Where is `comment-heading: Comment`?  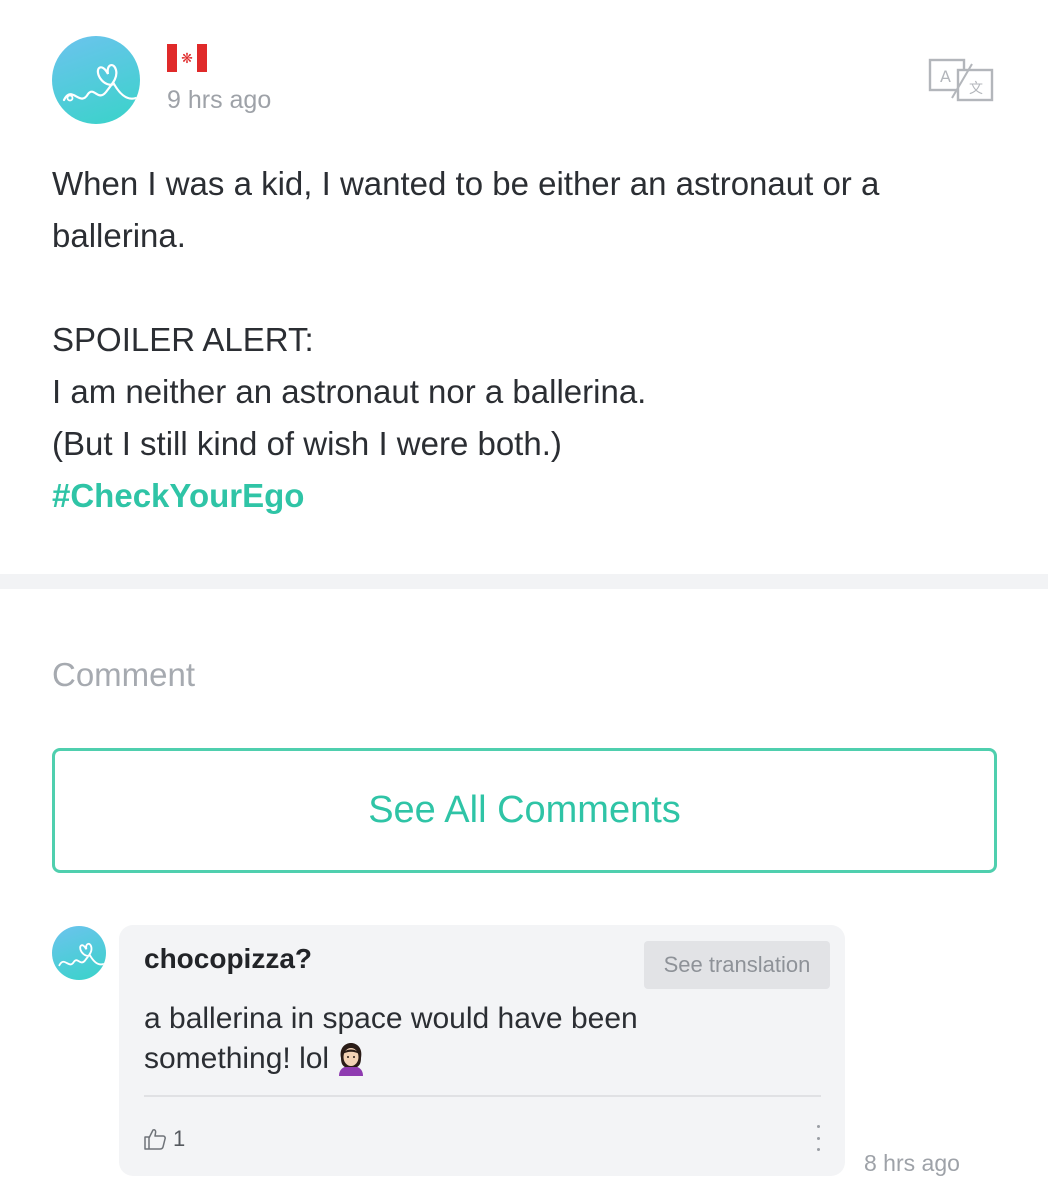 comment-heading: Comment is located at coordinates (124, 674).